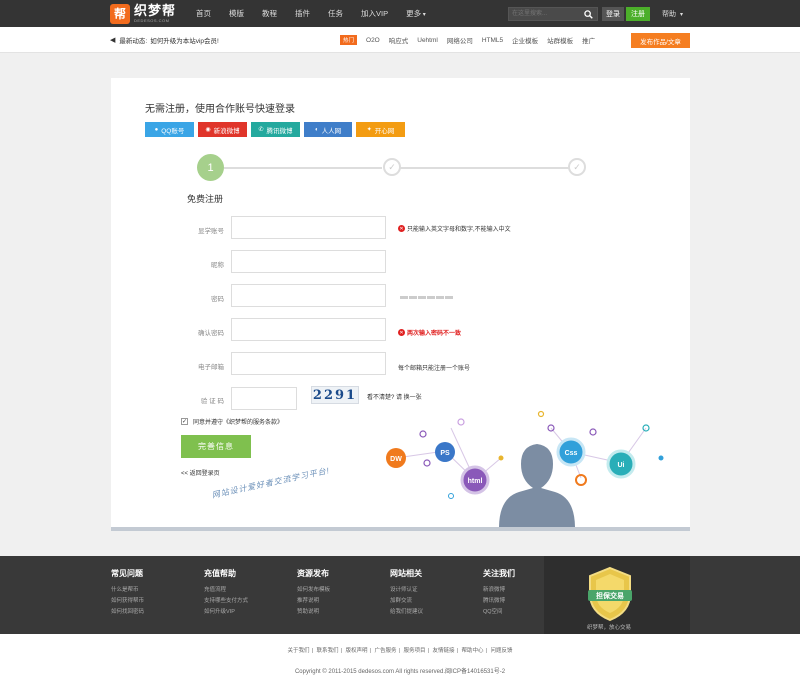  I want to click on register-button: 注册, so click(638, 14).